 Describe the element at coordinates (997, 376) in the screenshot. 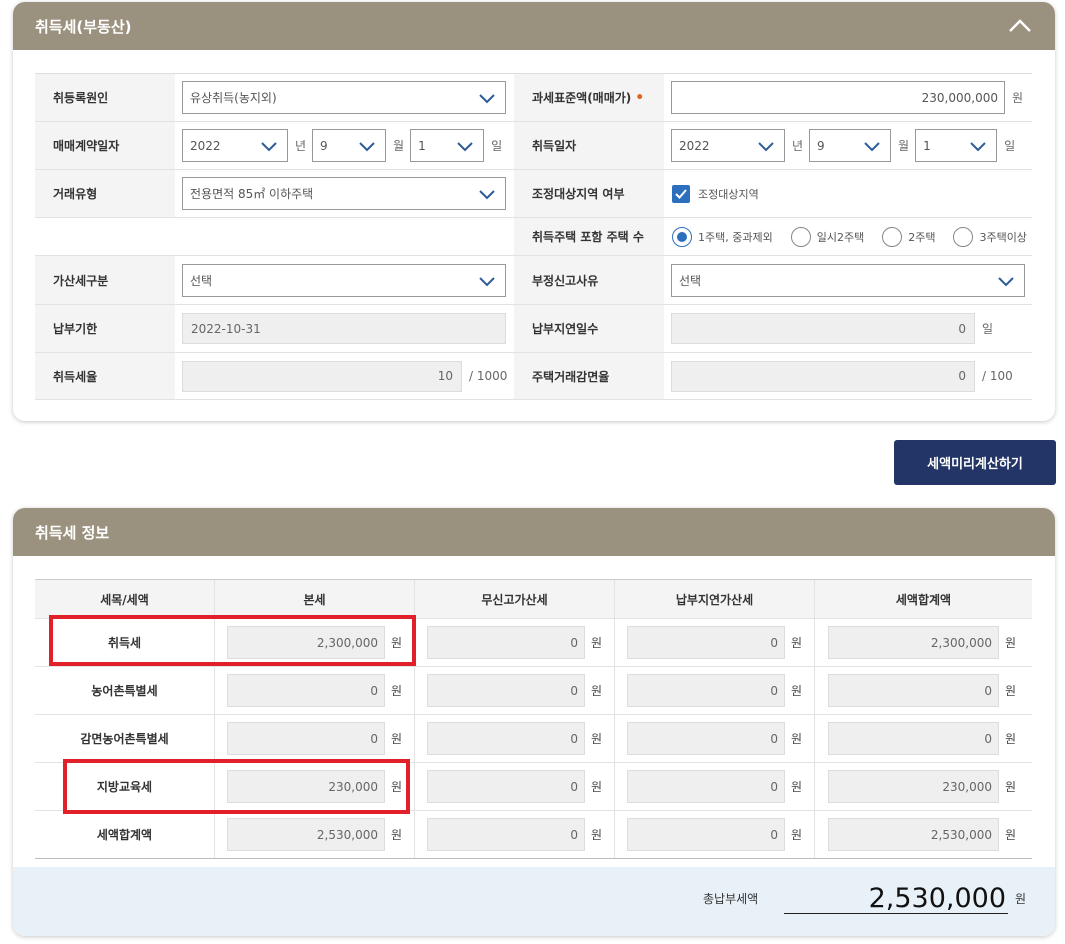

I see `reduction-rate-unit: / 100` at that location.